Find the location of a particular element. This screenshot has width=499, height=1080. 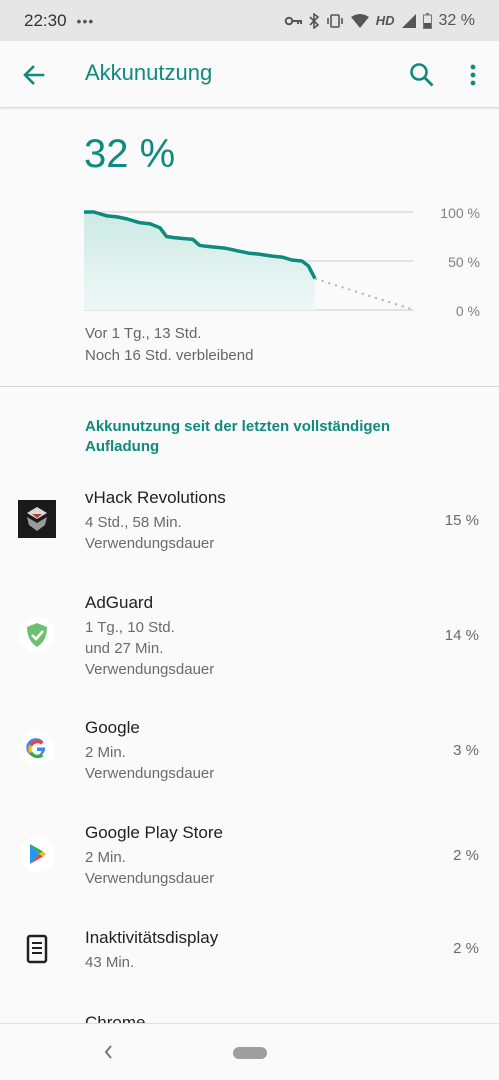

nav-back-icon is located at coordinates (108, 1052).